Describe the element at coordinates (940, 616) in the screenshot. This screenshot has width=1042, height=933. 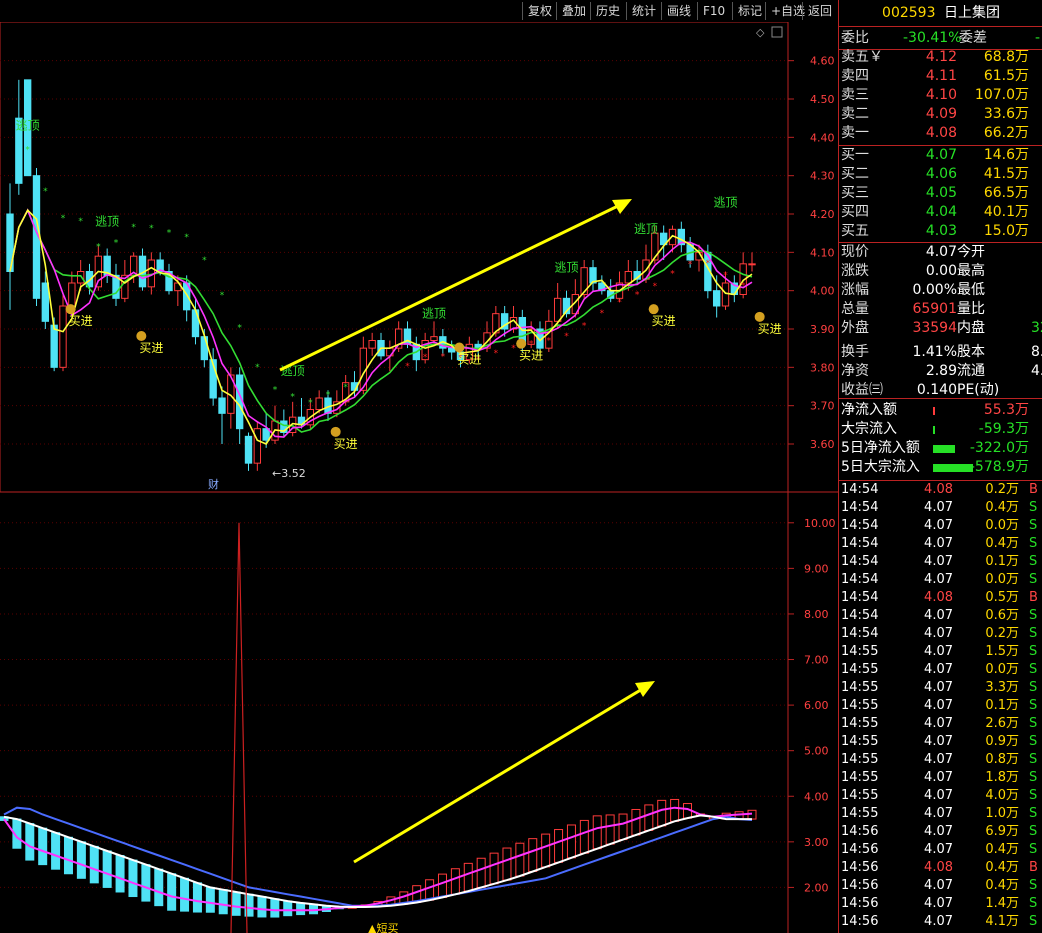
I see `tick-row: 14:54 4.07 0.6万 S` at that location.